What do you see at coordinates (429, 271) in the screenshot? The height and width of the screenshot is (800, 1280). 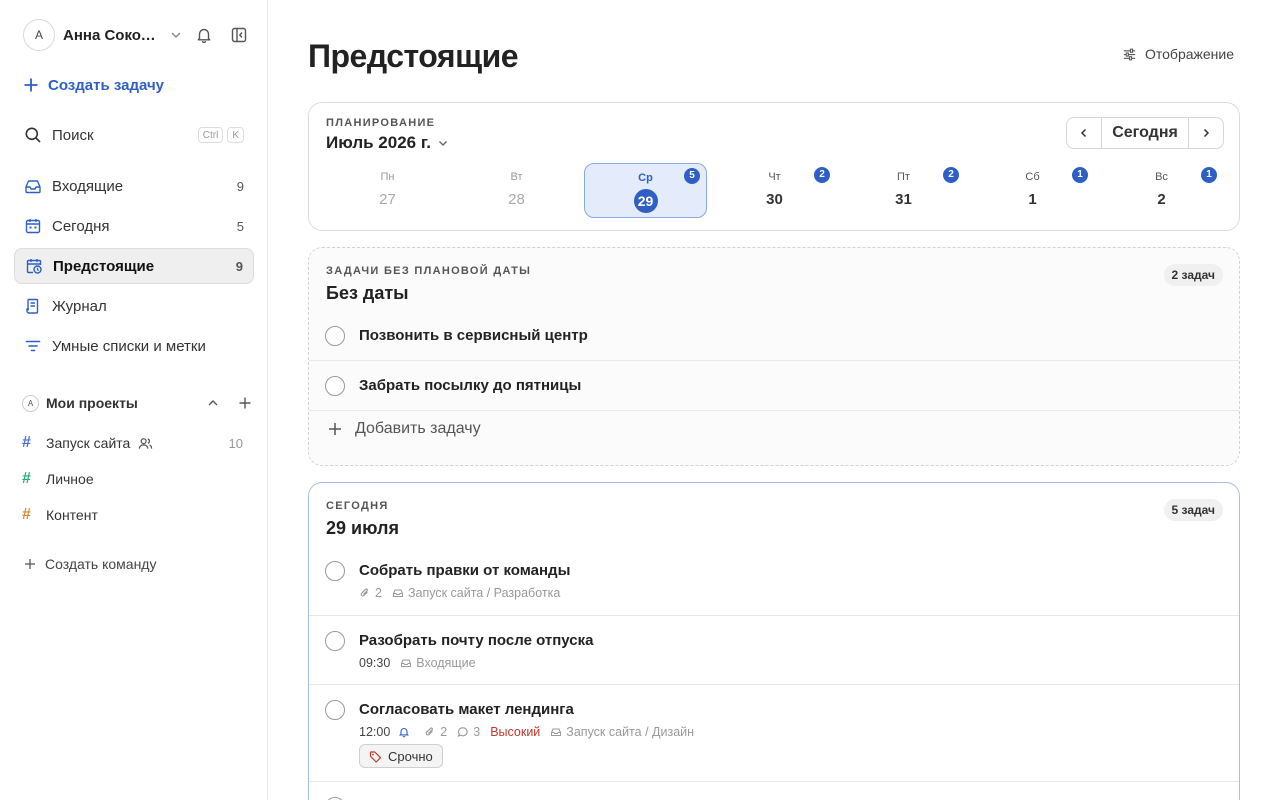 I see `section-caption: ЗАДАЧИ БЕЗ ПЛАНОВОЙ ДАТЫ` at bounding box center [429, 271].